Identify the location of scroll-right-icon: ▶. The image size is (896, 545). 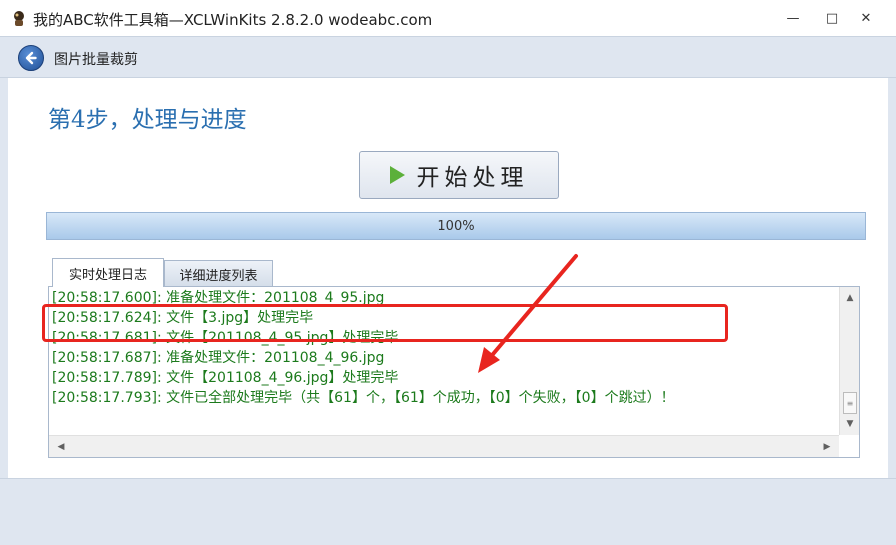
(827, 447).